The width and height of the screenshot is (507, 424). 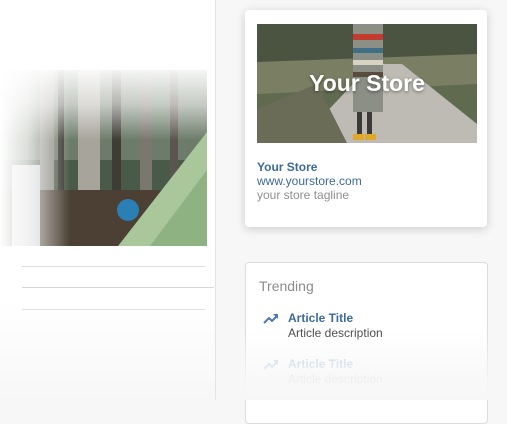 What do you see at coordinates (286, 286) in the screenshot?
I see `trending-heading: Trending` at bounding box center [286, 286].